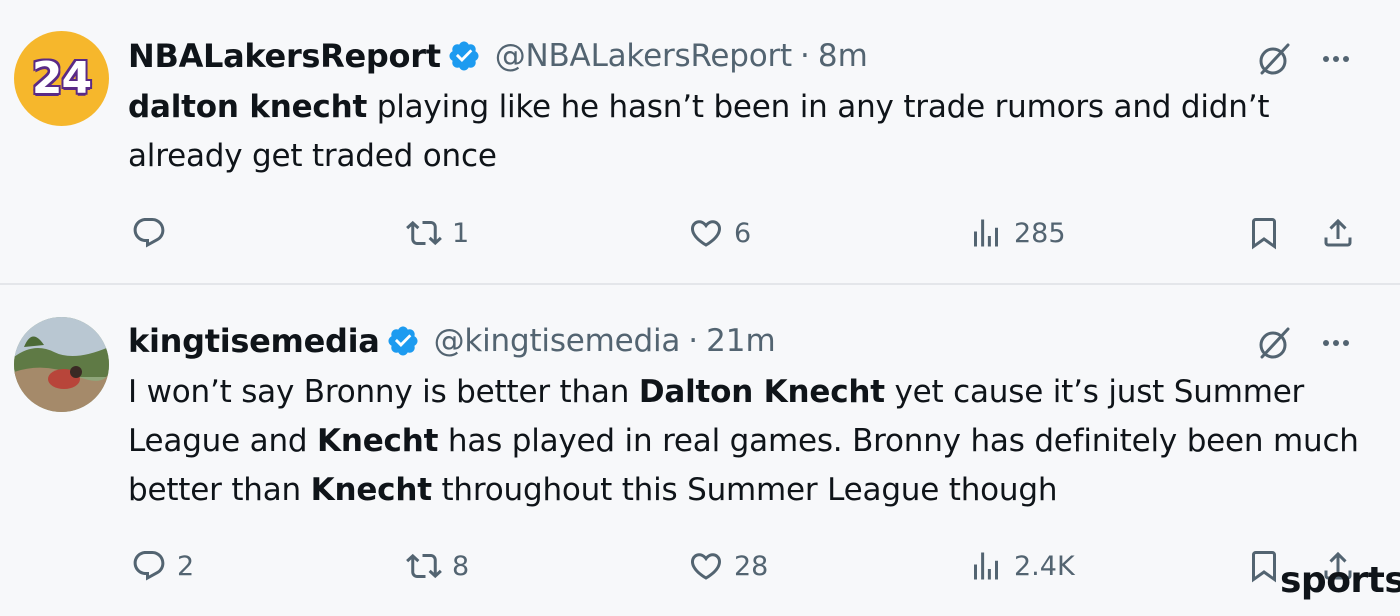 The image size is (1400, 616). I want to click on sports-watermark: sports, so click(1340, 580).